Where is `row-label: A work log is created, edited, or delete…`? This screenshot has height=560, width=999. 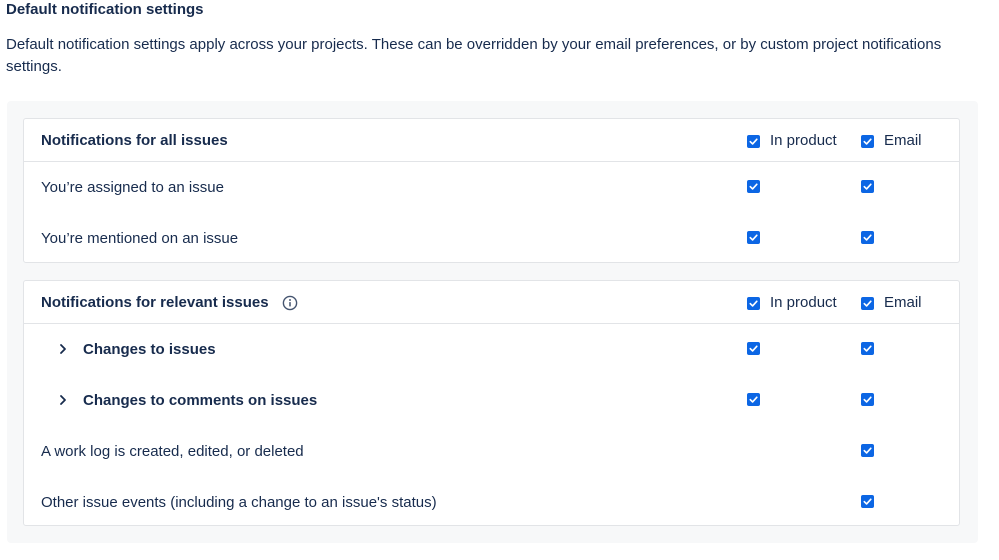
row-label: A work log is created, edited, or delete… is located at coordinates (172, 451).